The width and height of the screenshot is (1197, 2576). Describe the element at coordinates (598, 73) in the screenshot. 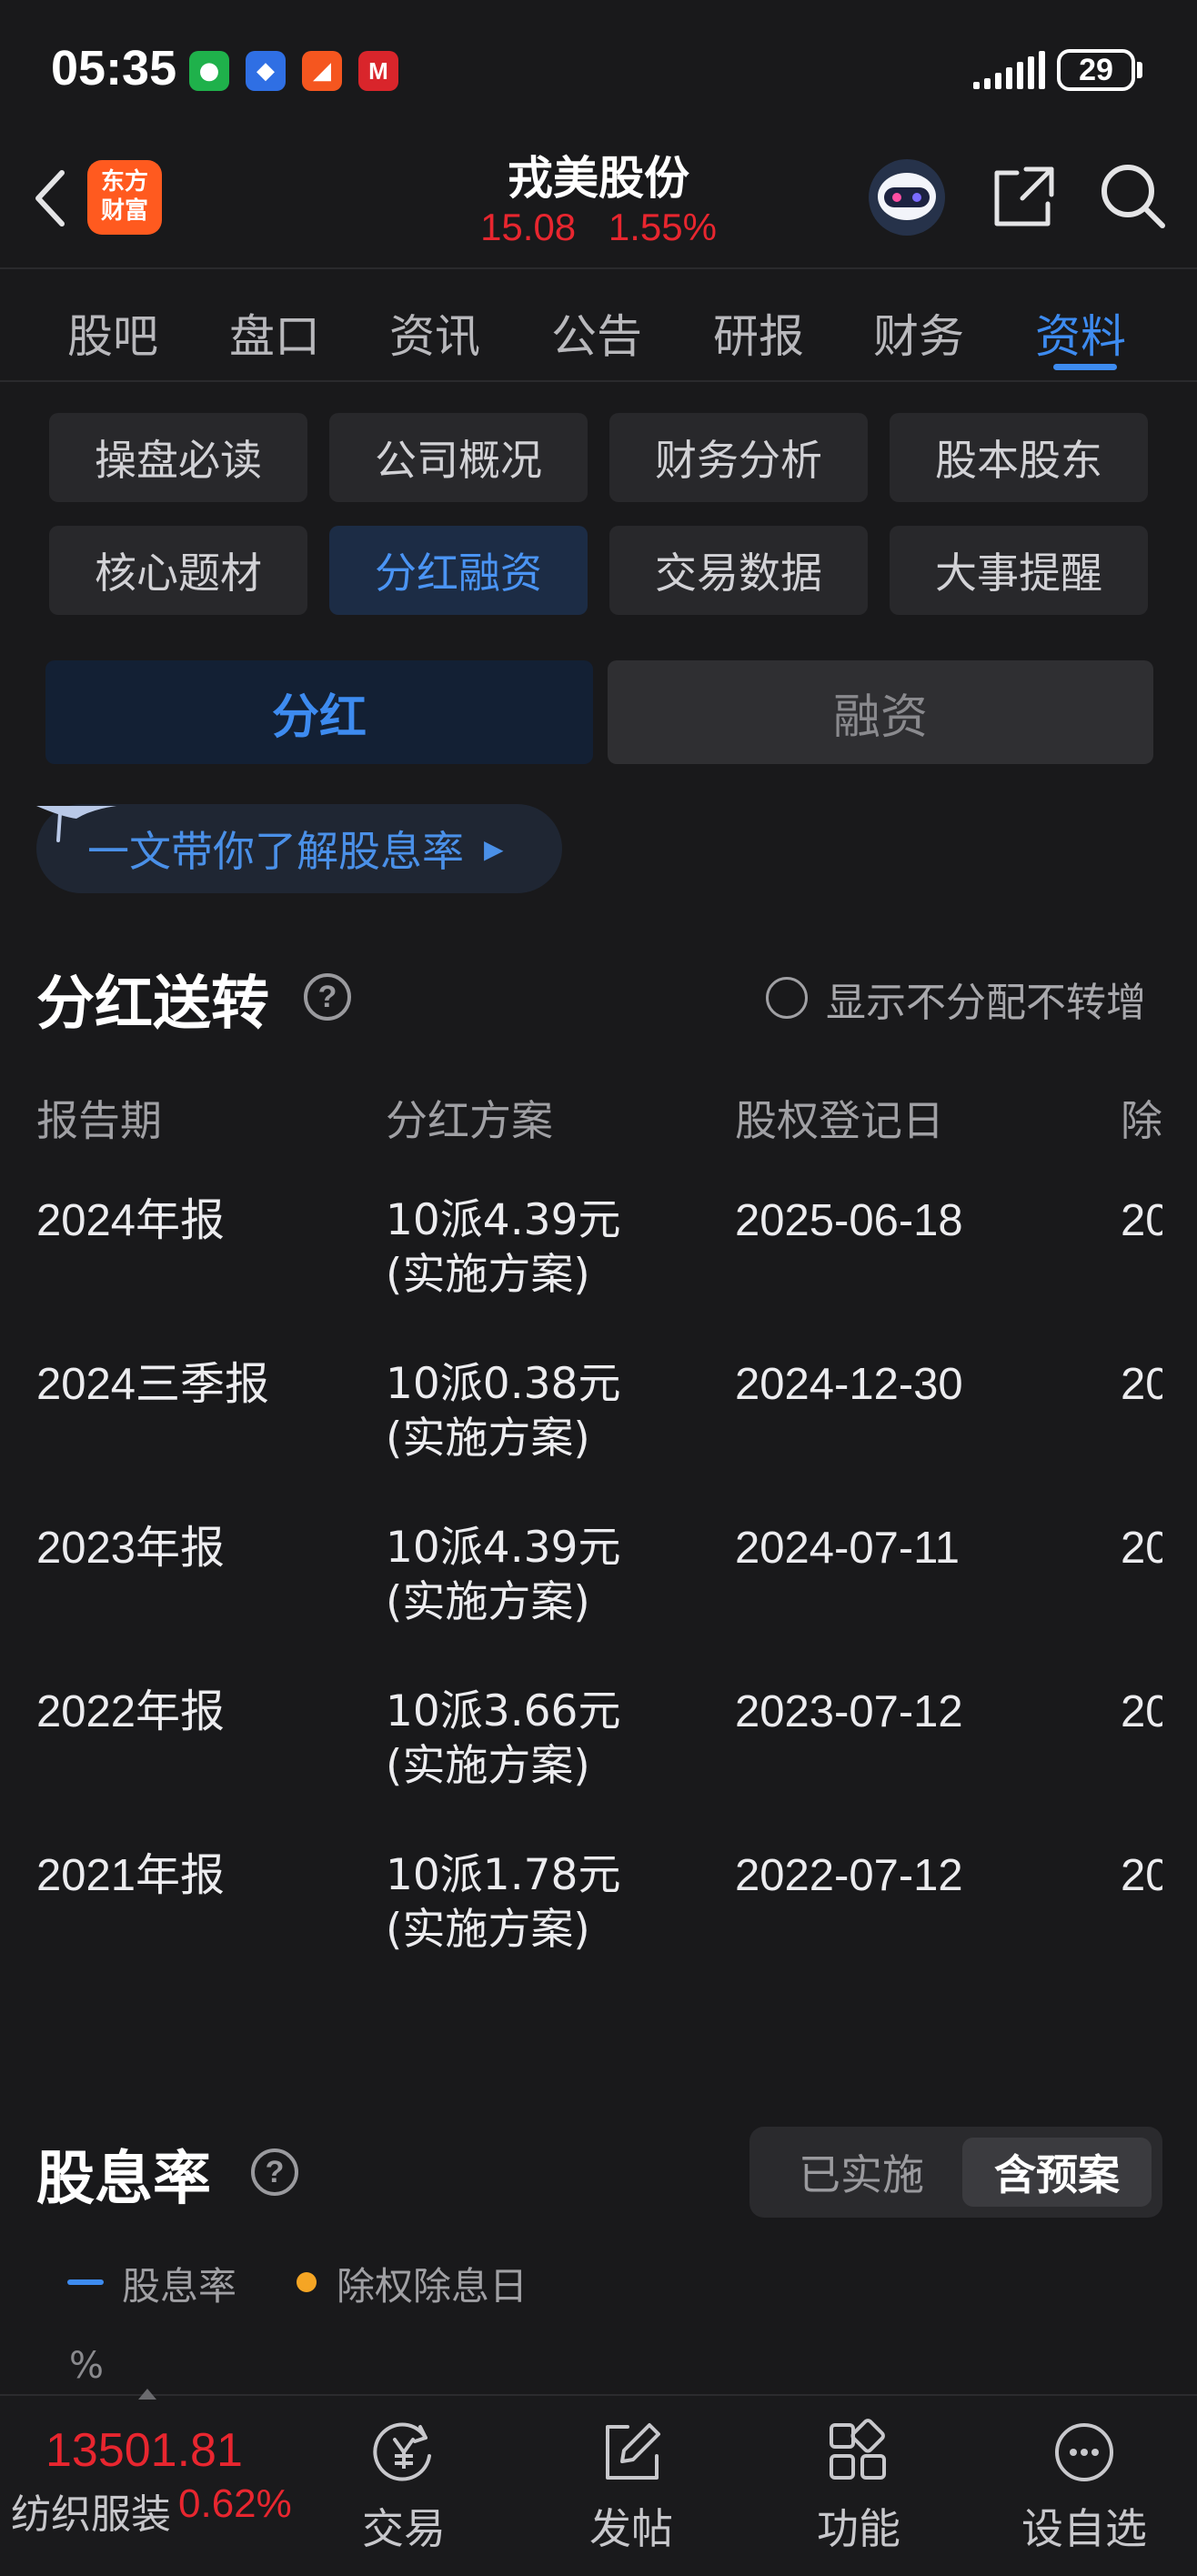

I see `status-bar: 05:35 ● ◆ ◢ M 29` at that location.